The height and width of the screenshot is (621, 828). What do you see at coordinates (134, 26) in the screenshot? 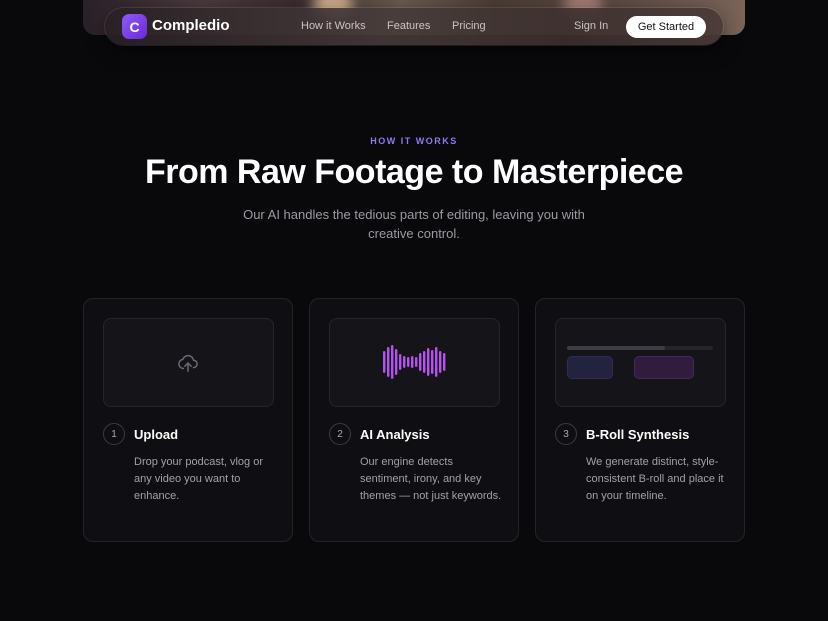
I see `brand-logo: C` at bounding box center [134, 26].